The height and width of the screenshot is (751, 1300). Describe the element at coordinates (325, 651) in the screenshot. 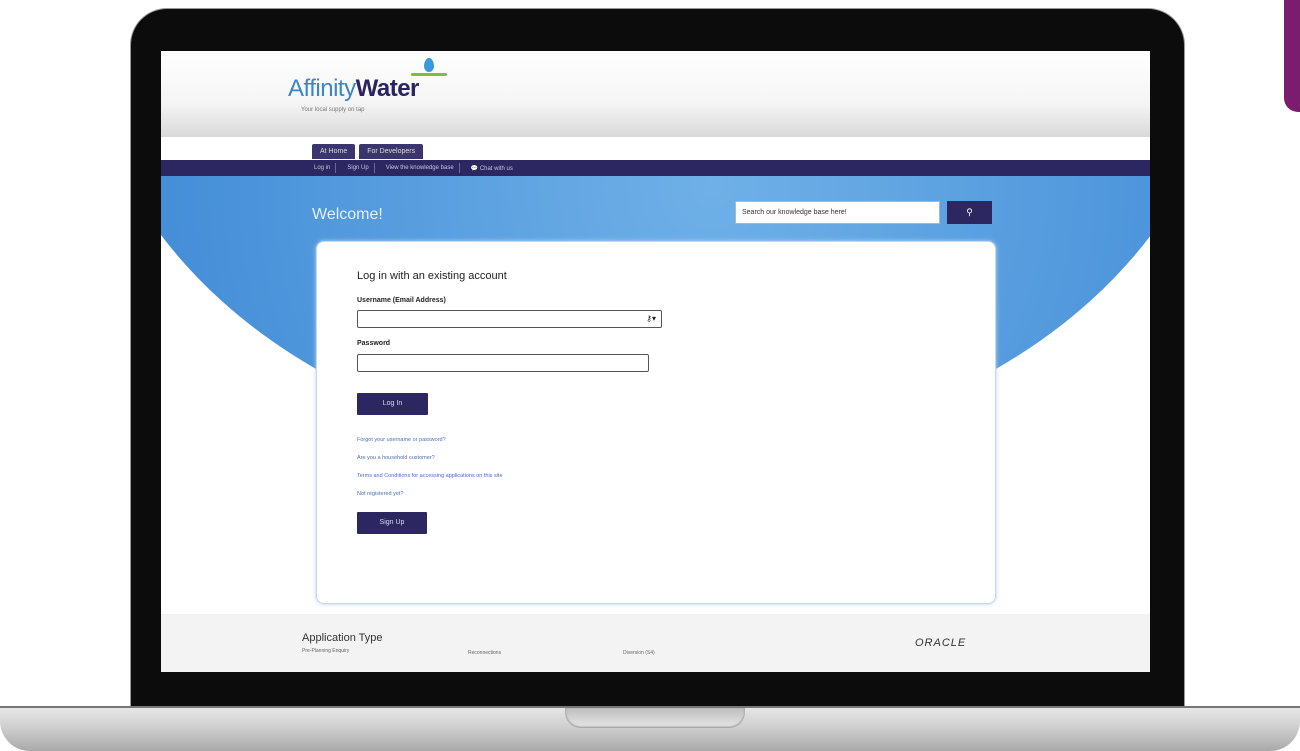

I see `footer-item: Pre-Planning Enquiry` at that location.